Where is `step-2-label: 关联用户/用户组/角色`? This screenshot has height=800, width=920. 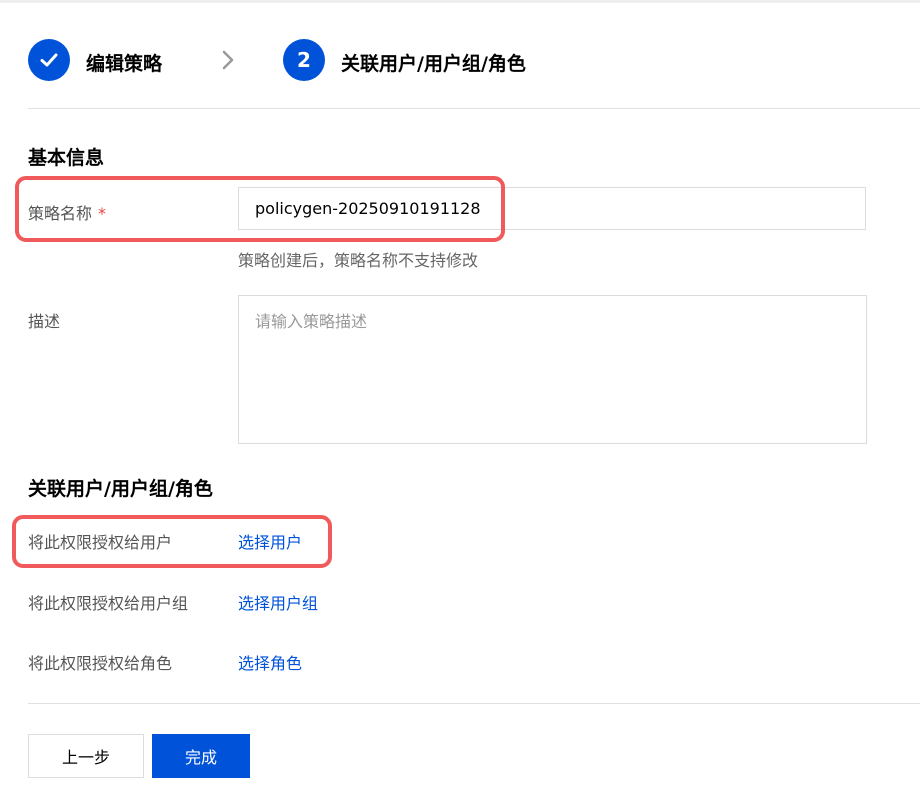
step-2-label: 关联用户/用户组/角色 is located at coordinates (433, 64).